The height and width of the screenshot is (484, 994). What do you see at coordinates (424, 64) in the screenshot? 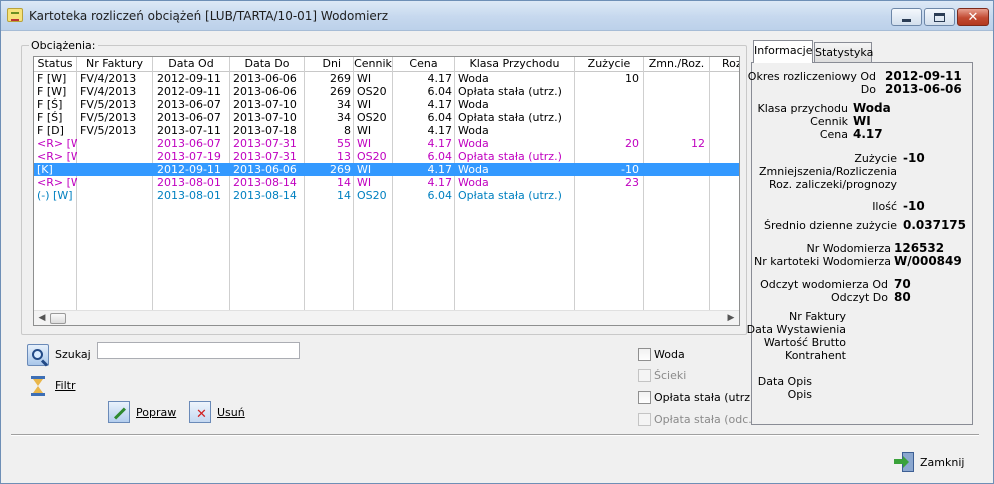
I see `col-price-header: Cena` at bounding box center [424, 64].